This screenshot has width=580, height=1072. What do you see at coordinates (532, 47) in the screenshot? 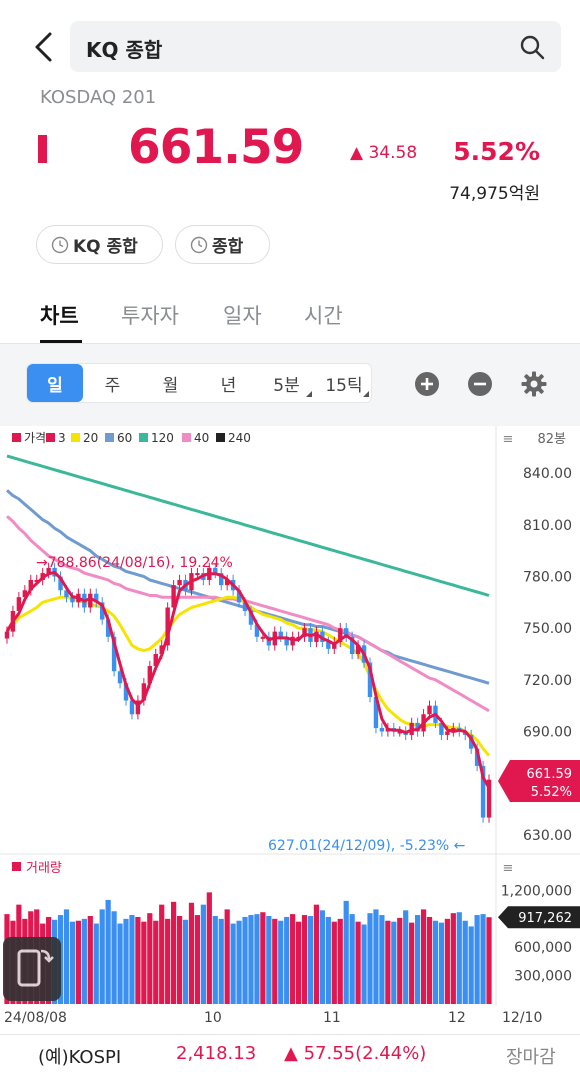
I see `search-icon` at bounding box center [532, 47].